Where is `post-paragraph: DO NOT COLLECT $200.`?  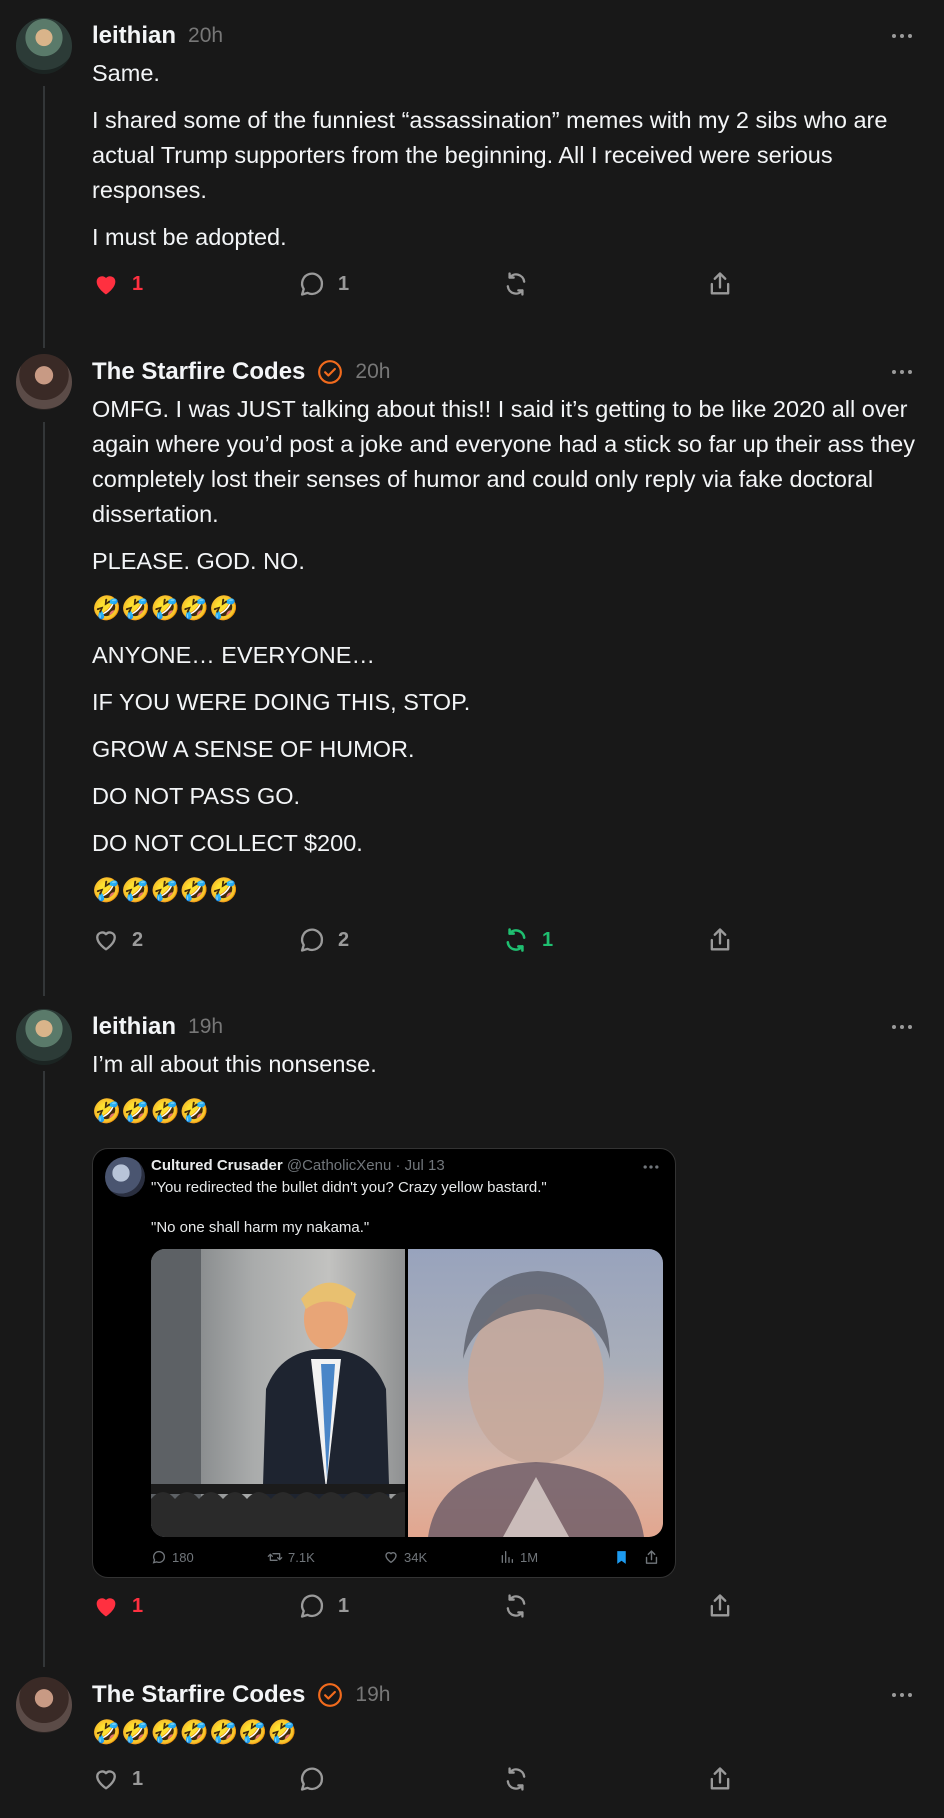 post-paragraph: DO NOT COLLECT $200. is located at coordinates (227, 843).